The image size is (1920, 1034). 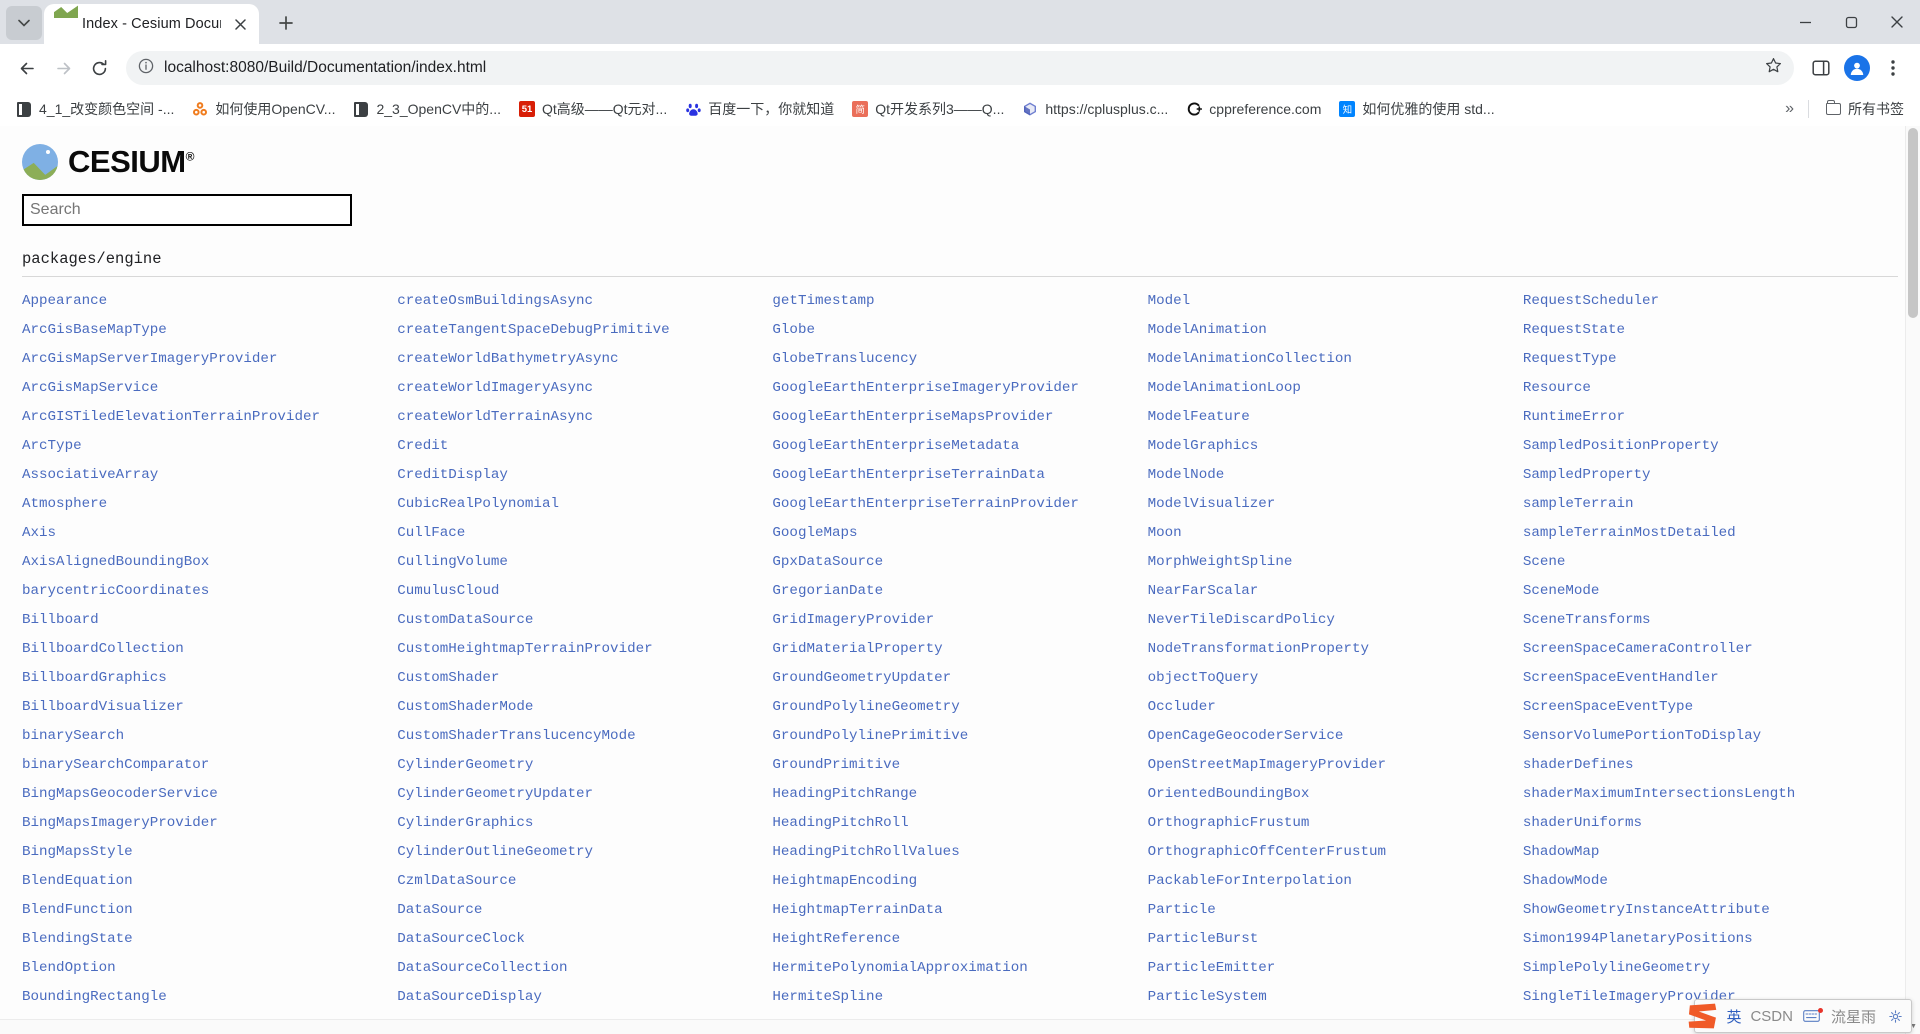 What do you see at coordinates (959, 707) in the screenshot?
I see `api-index-link: GroundPolylineGeometry` at bounding box center [959, 707].